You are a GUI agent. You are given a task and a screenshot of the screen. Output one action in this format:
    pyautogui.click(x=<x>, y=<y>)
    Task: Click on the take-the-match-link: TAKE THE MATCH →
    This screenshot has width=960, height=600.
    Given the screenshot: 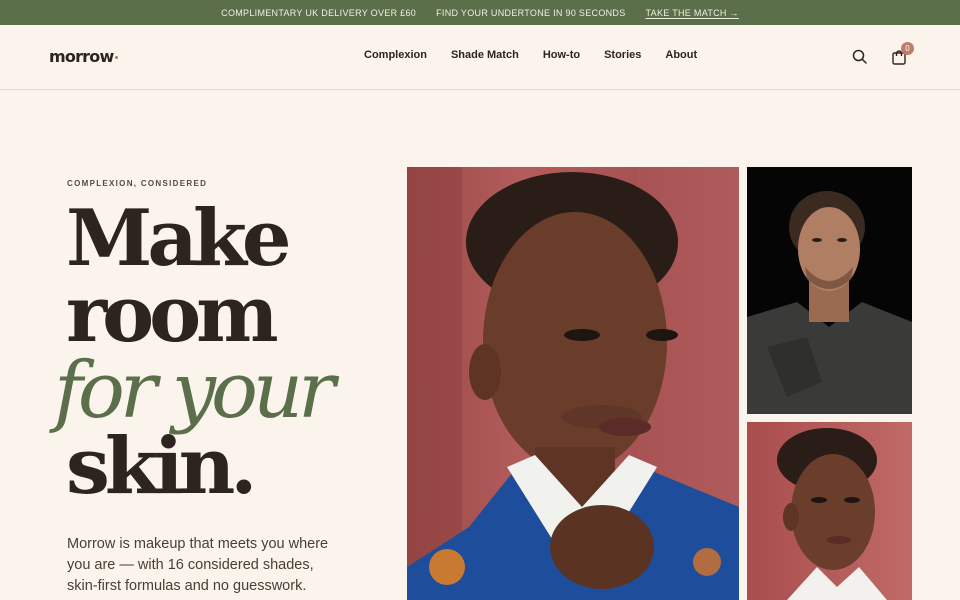 What is the action you would take?
    pyautogui.click(x=692, y=13)
    